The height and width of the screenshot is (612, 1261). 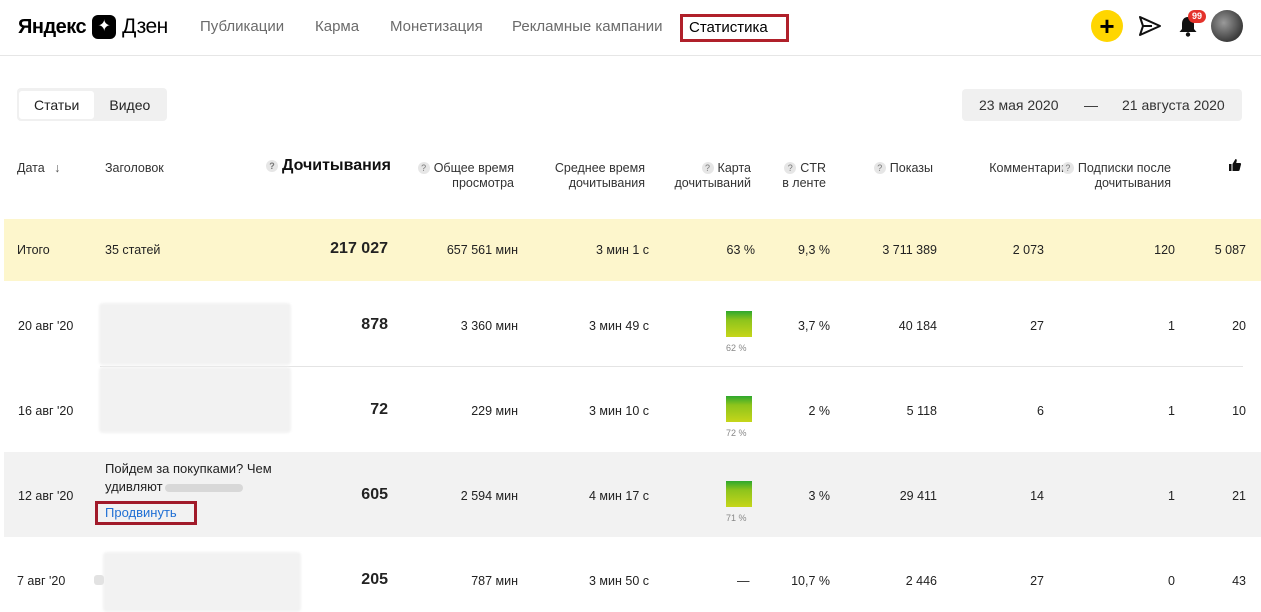 I want to click on thumbs-up-icon, so click(x=1235, y=165).